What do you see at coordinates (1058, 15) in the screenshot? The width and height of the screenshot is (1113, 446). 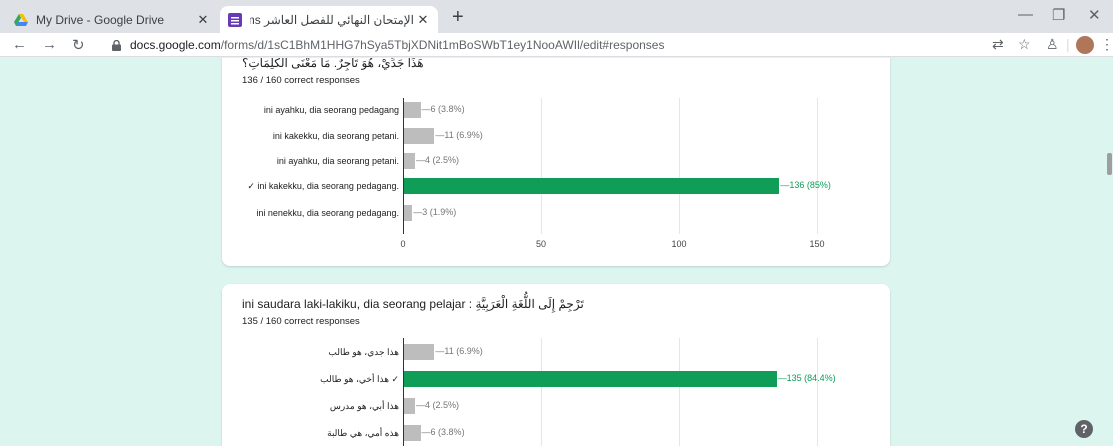 I see `maximize-icon: ❐` at bounding box center [1058, 15].